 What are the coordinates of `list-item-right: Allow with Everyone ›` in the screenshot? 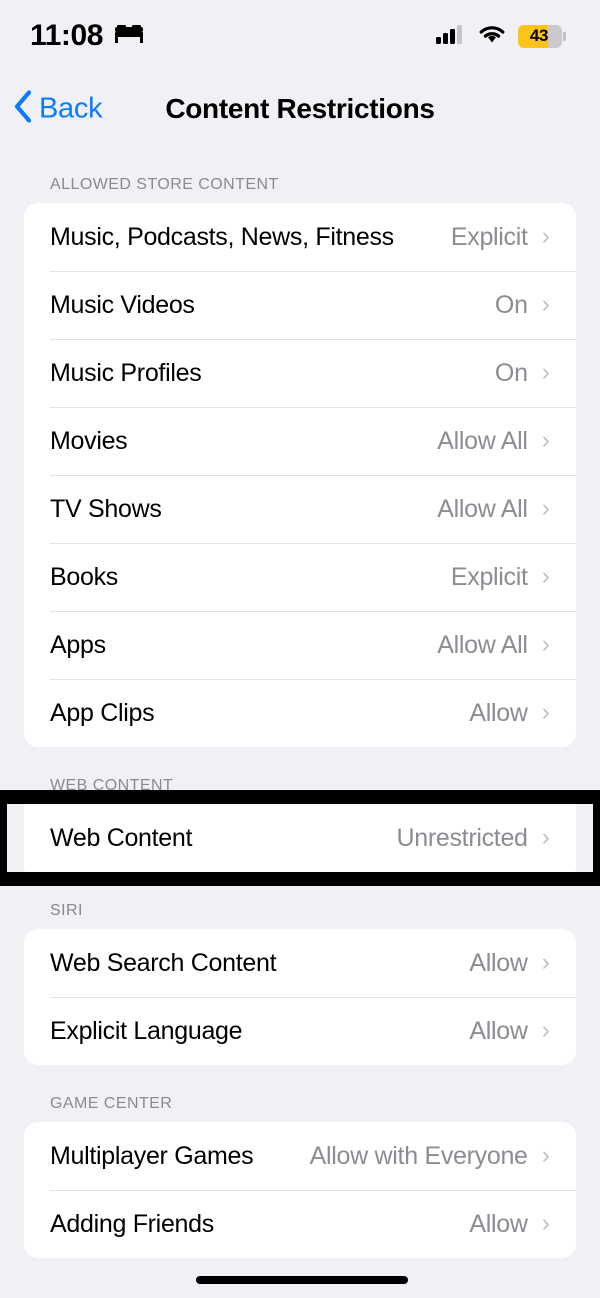 It's located at (430, 1156).